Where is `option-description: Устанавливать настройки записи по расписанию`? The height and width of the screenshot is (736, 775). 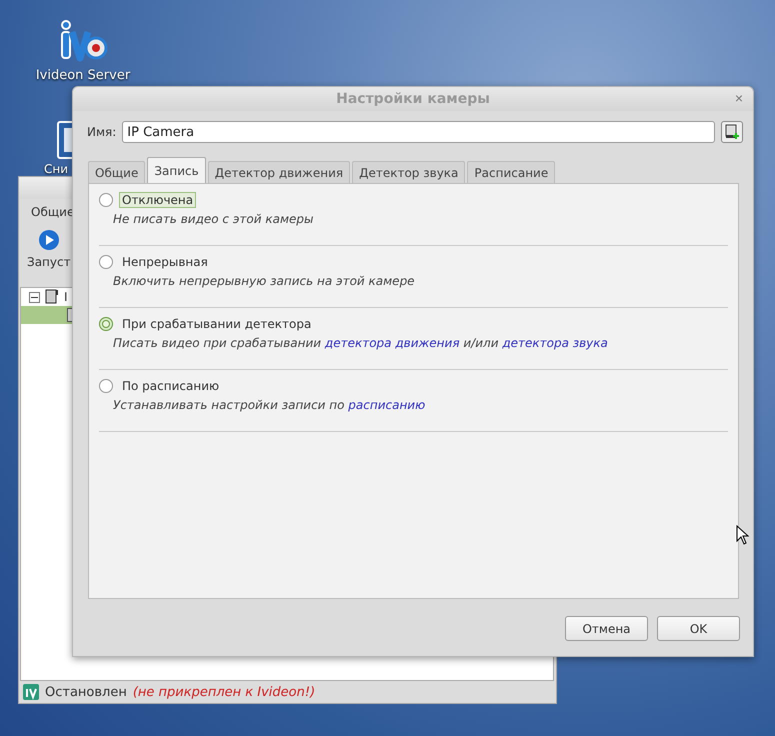
option-description: Устанавливать настройки записи по расписанию is located at coordinates (269, 404).